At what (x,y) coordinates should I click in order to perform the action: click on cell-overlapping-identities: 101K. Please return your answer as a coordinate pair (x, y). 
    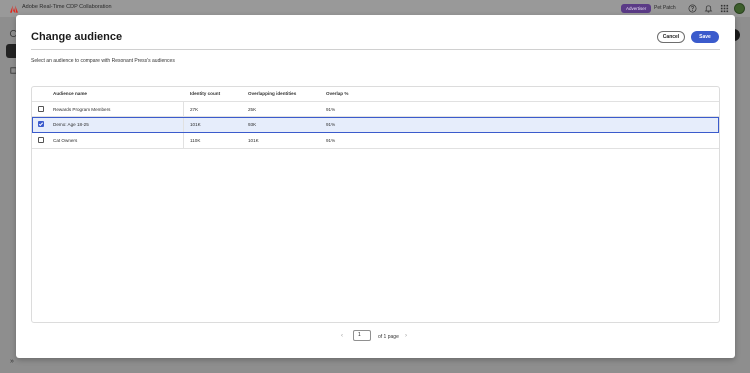
    Looking at the image, I should click on (253, 140).